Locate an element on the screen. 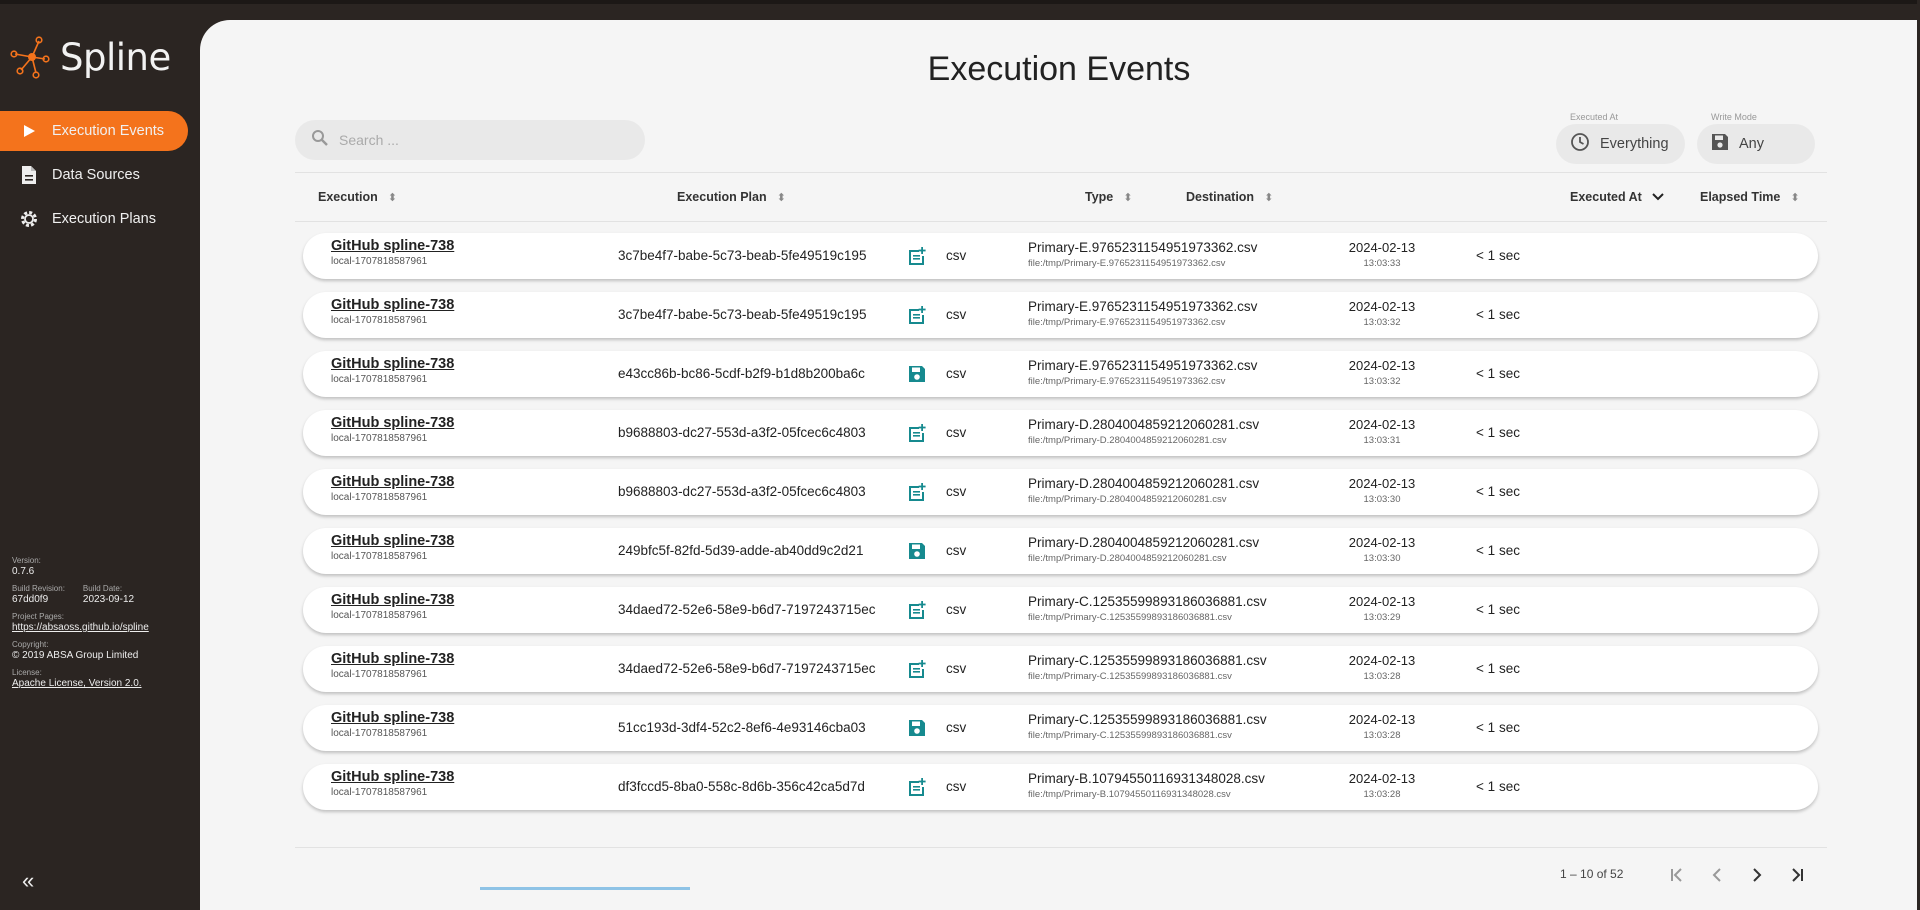 This screenshot has height=910, width=1920. executed-at-value: Everything is located at coordinates (1634, 144).